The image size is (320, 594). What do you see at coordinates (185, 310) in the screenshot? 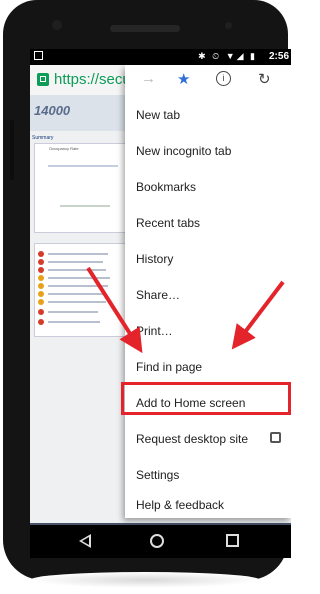
I see `annotation-arrows` at bounding box center [185, 310].